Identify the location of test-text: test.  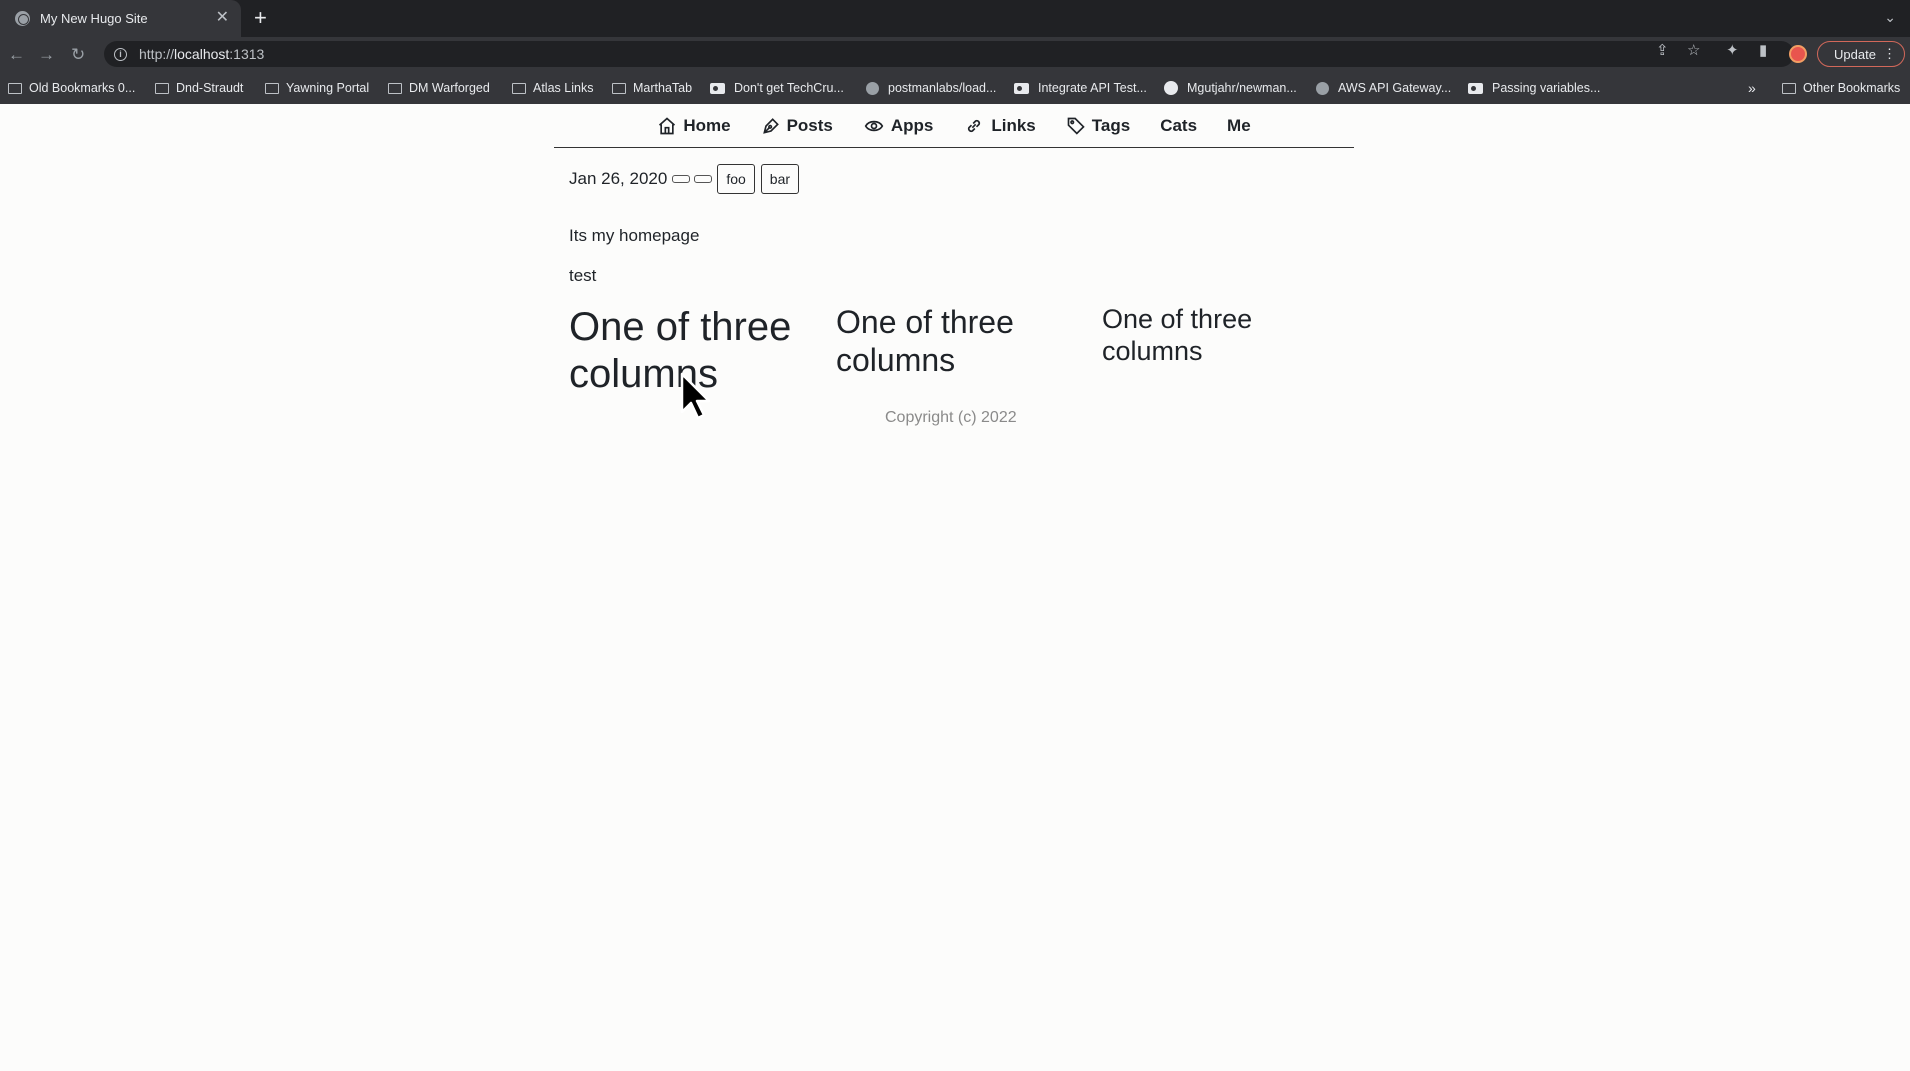
(583, 275).